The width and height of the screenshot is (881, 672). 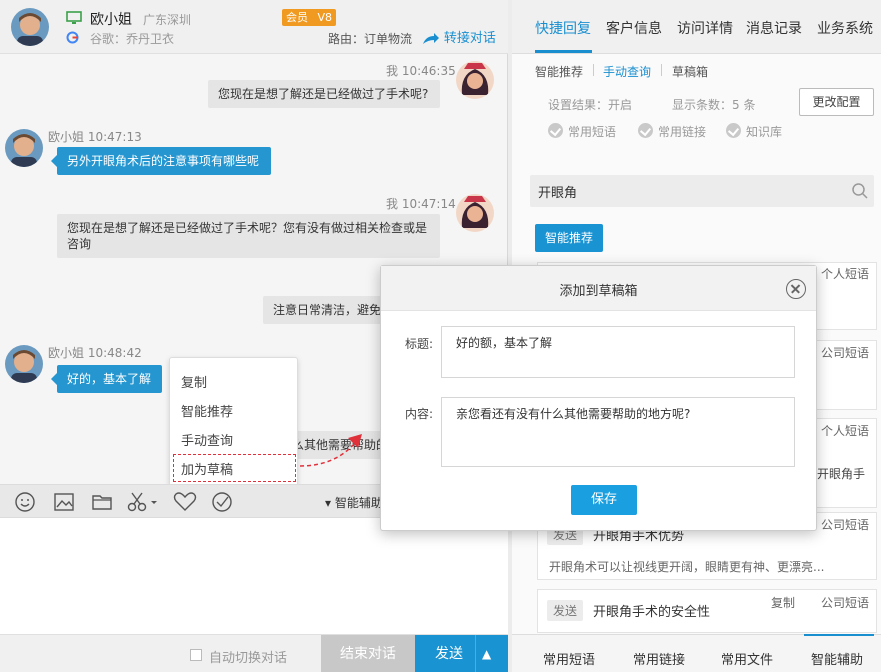 What do you see at coordinates (207, 468) in the screenshot?
I see `menu-item-add-draft: 加为草稿` at bounding box center [207, 468].